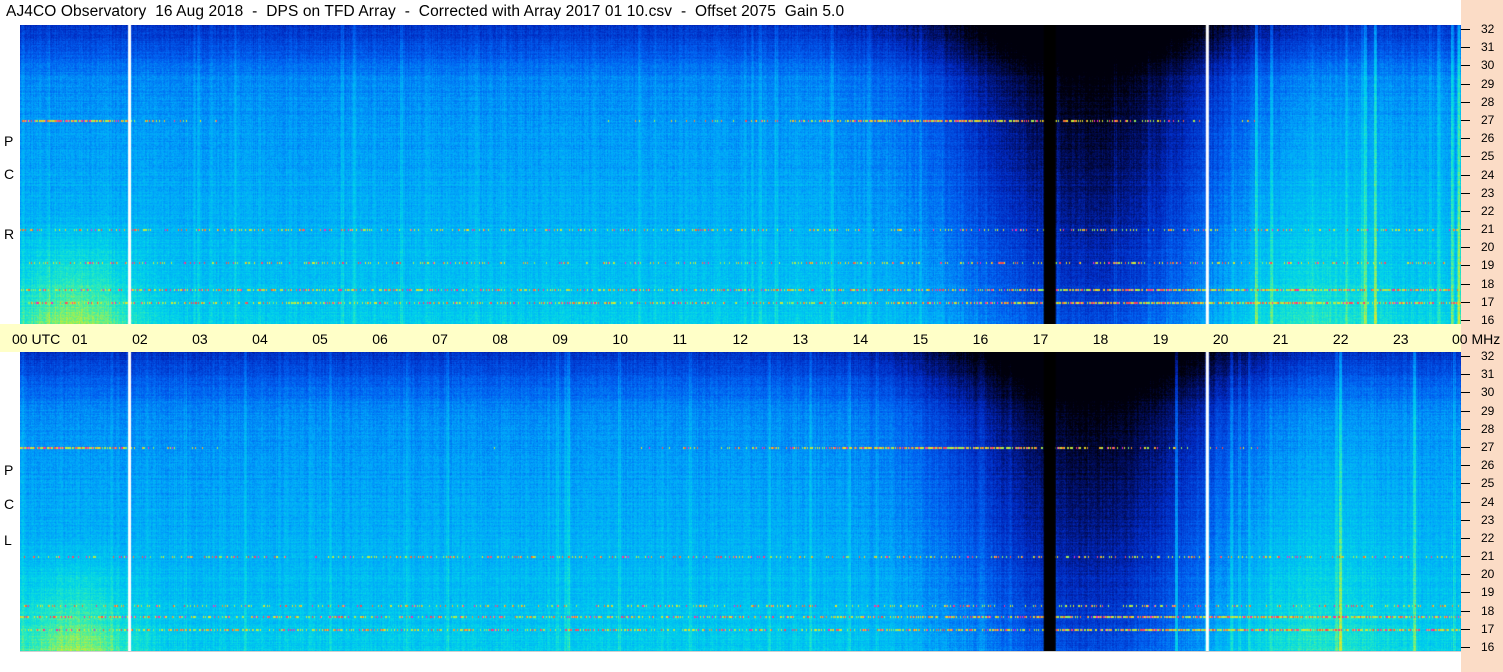 The width and height of the screenshot is (1503, 672). Describe the element at coordinates (1220, 339) in the screenshot. I see `time-label-20: 20` at that location.